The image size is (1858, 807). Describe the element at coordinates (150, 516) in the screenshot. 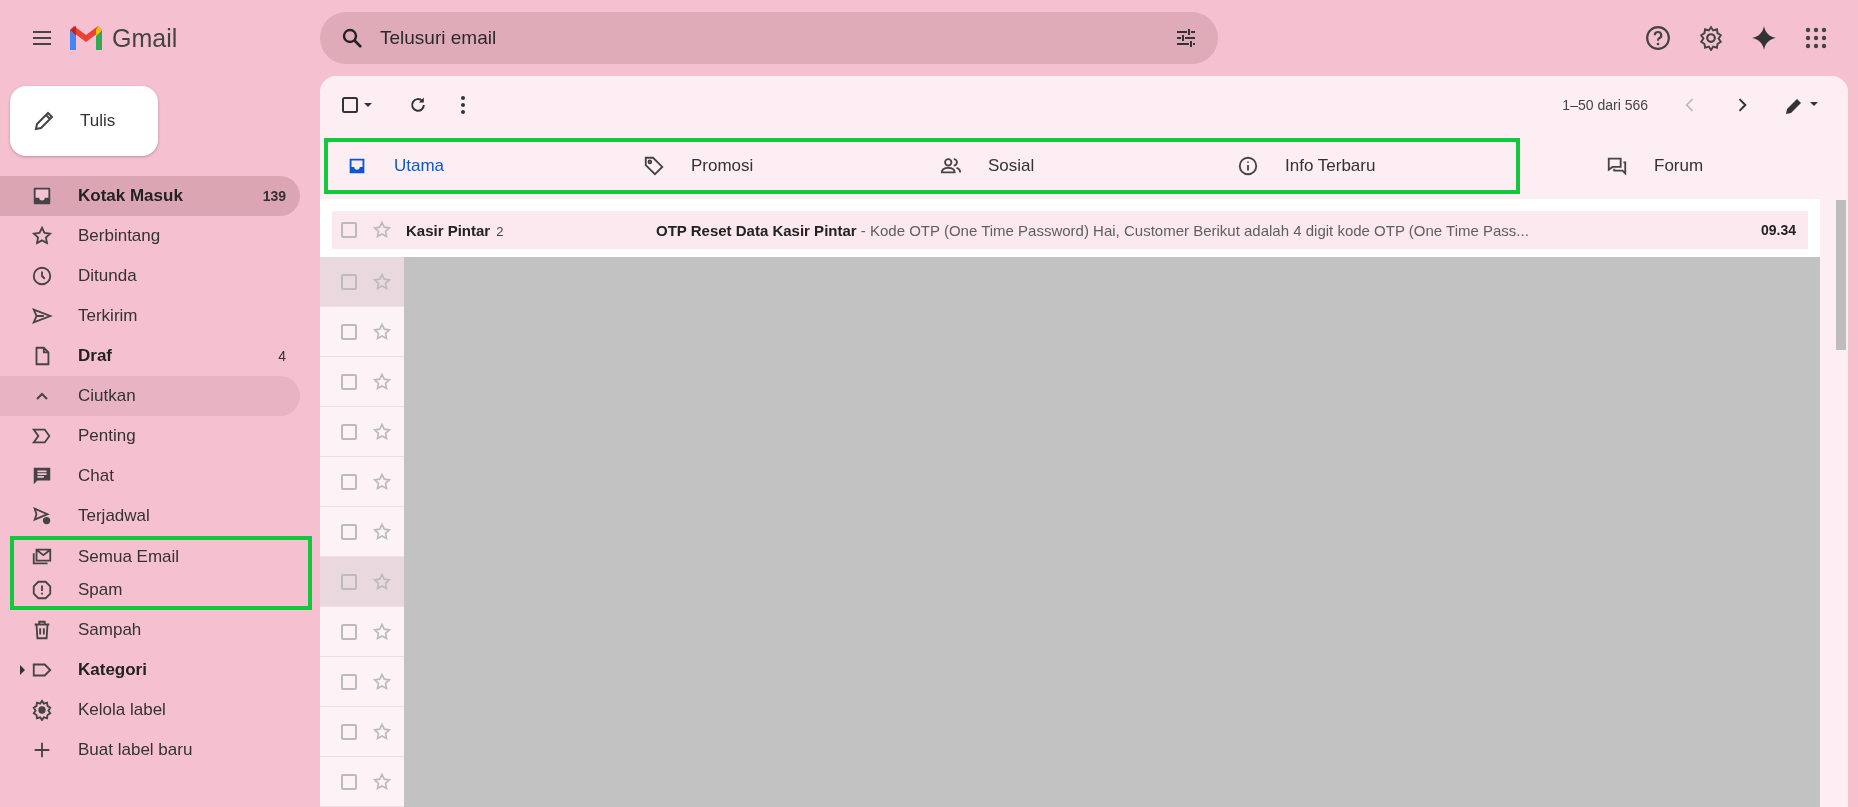

I see `sidebar-item: Terjadwal` at that location.